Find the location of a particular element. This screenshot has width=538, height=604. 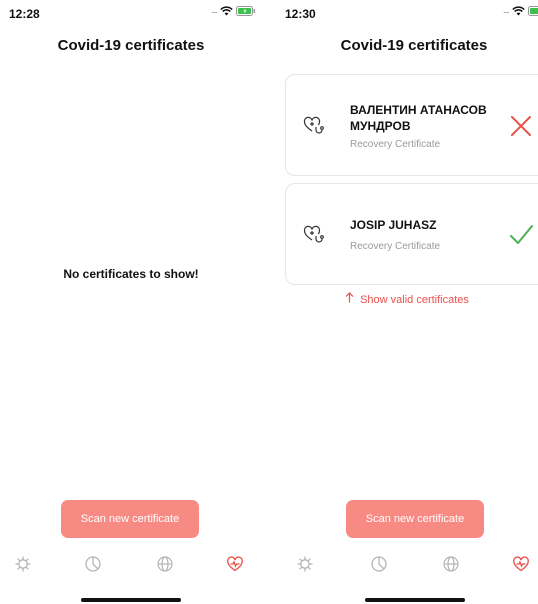

checkmark-icon is located at coordinates (521, 234).